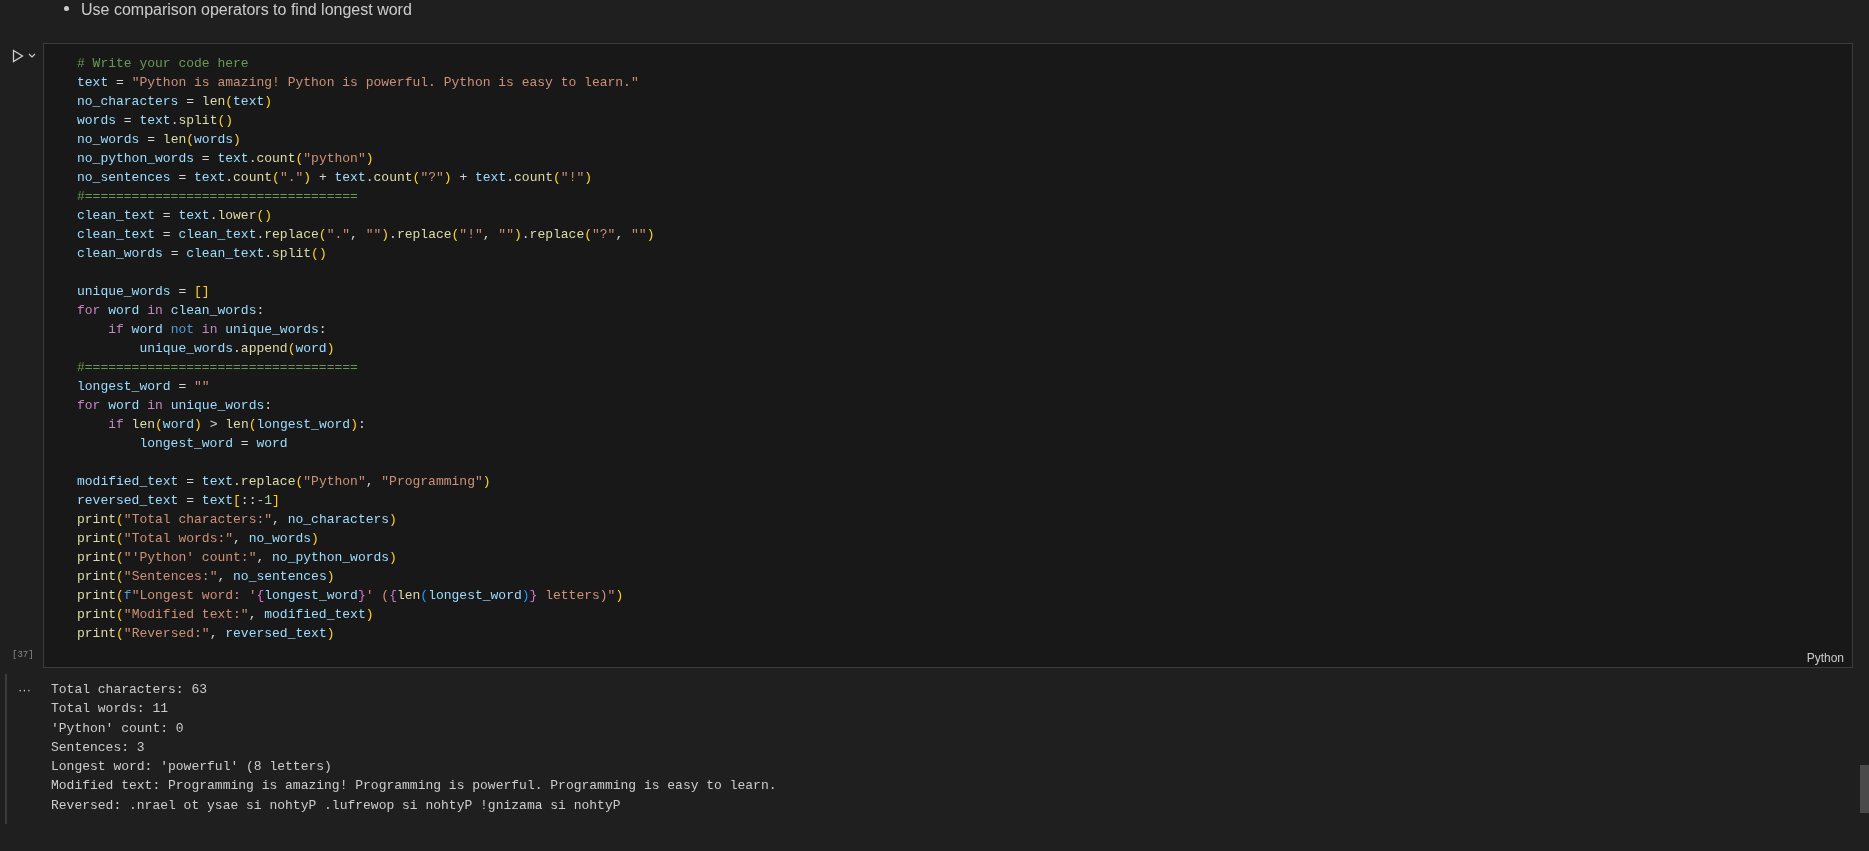 The width and height of the screenshot is (1869, 851). I want to click on run-cell-button, so click(18, 56).